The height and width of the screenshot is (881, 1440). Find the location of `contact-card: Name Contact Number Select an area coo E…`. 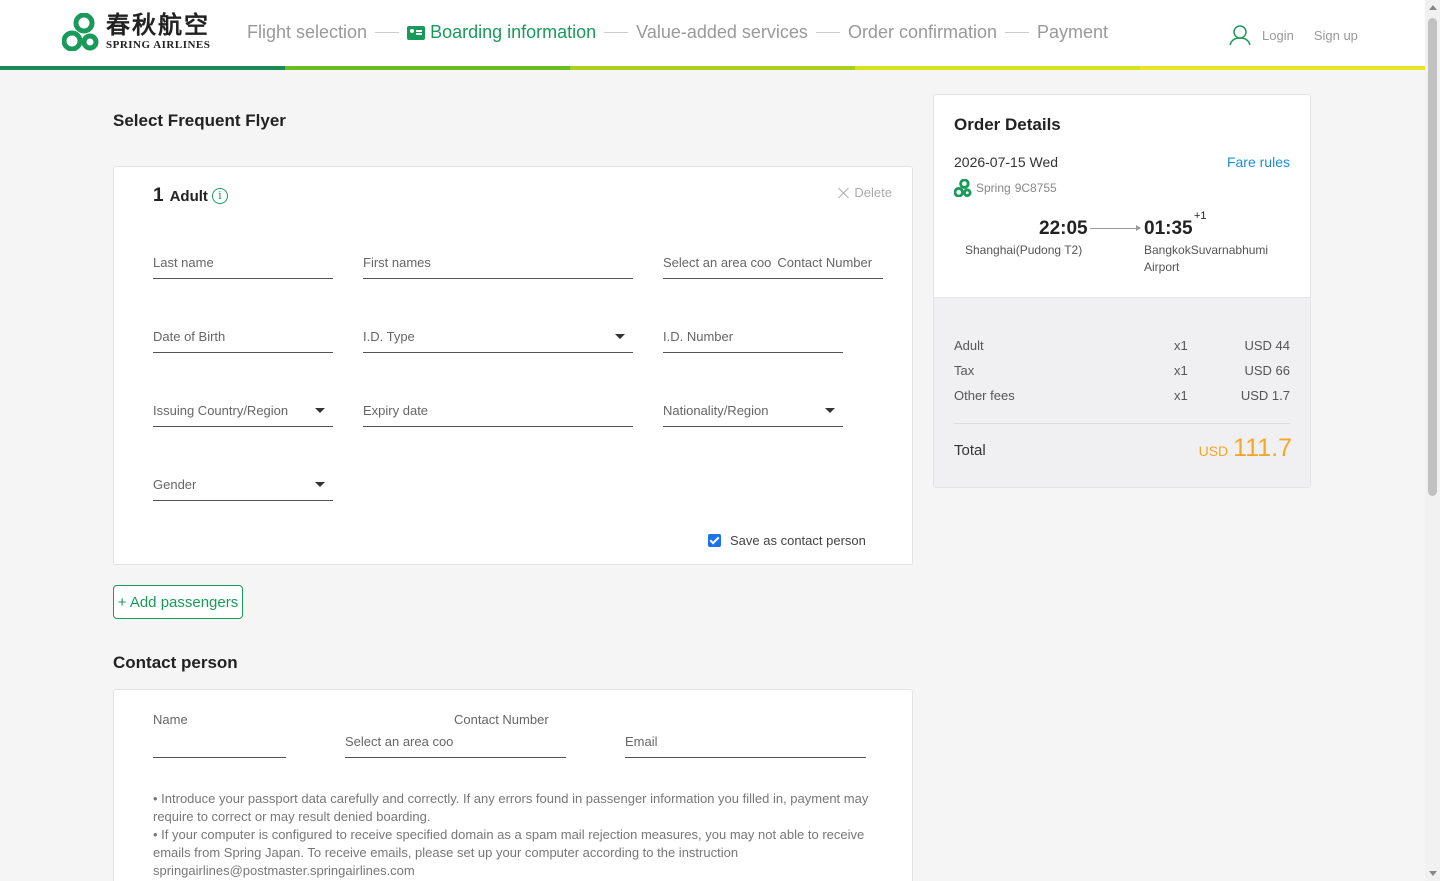

contact-card: Name Contact Number Select an area coo E… is located at coordinates (513, 785).